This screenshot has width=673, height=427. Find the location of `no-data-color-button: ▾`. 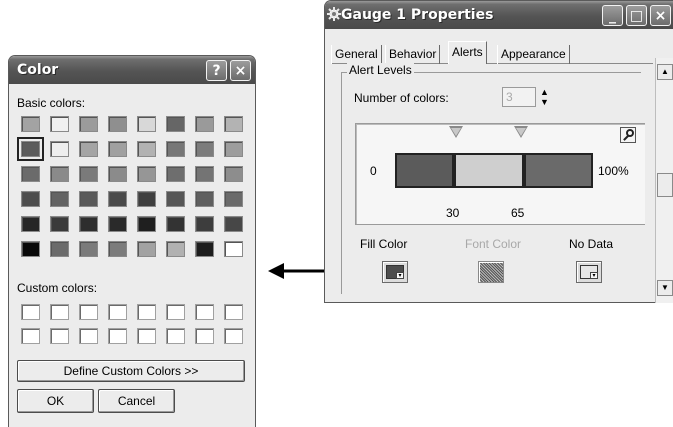

no-data-color-button: ▾ is located at coordinates (589, 272).